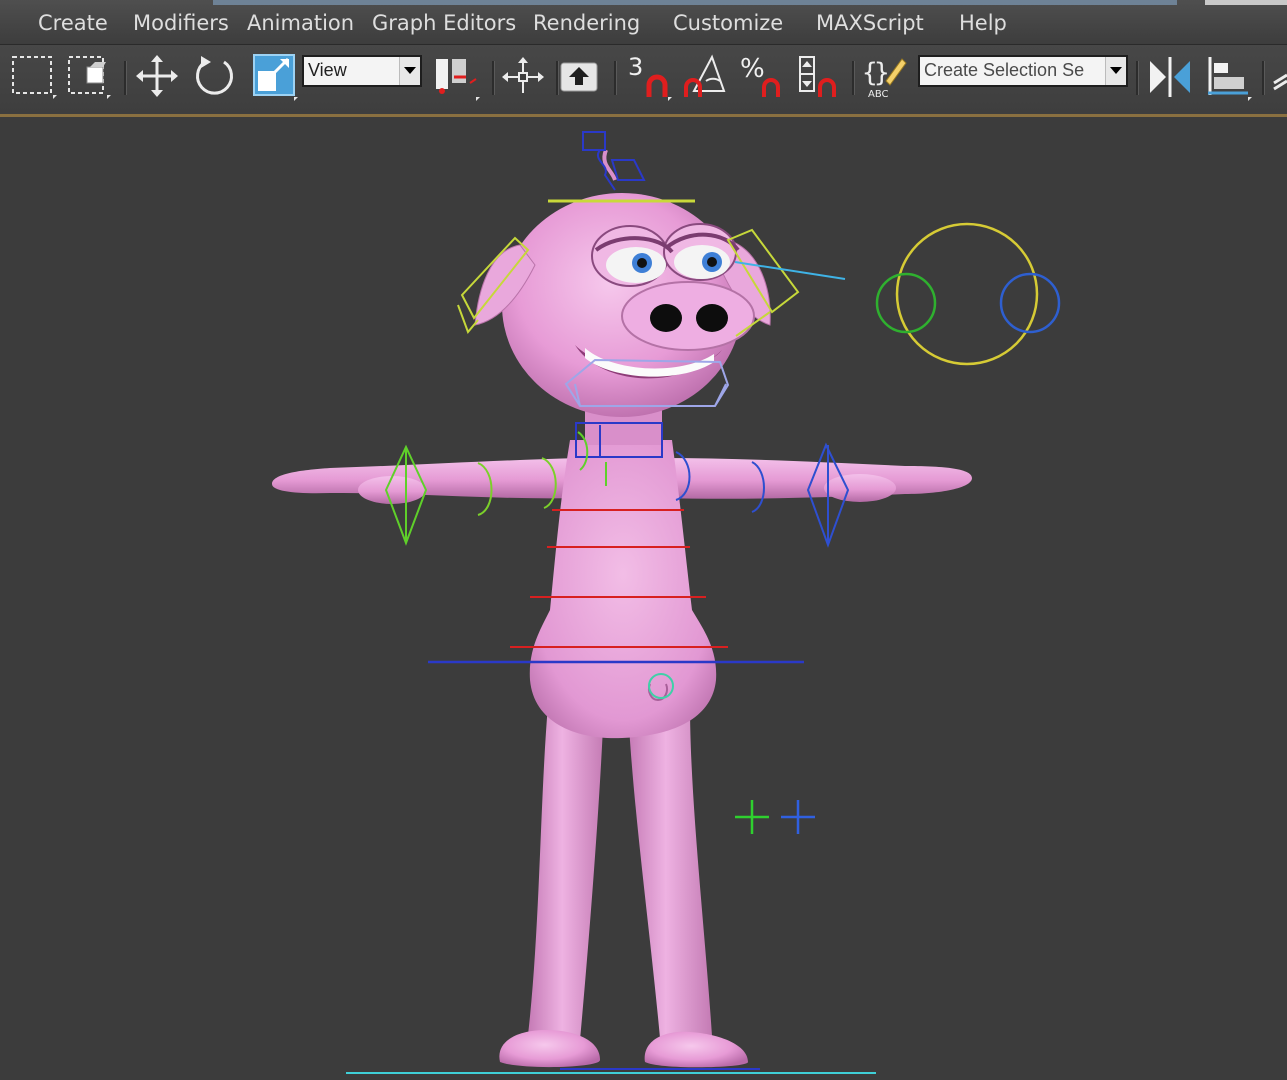 This screenshot has height=1080, width=1287. I want to click on edit-named-selection-button: { } ABC, so click(885, 76).